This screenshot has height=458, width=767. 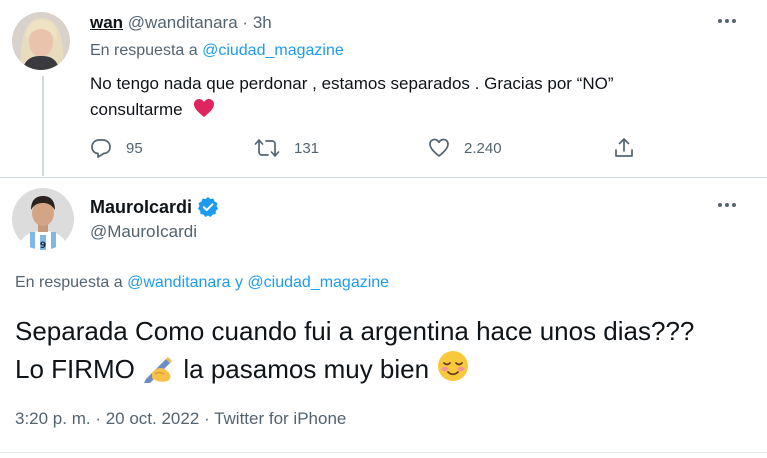 What do you see at coordinates (453, 370) in the screenshot?
I see `relieved-face-emoji` at bounding box center [453, 370].